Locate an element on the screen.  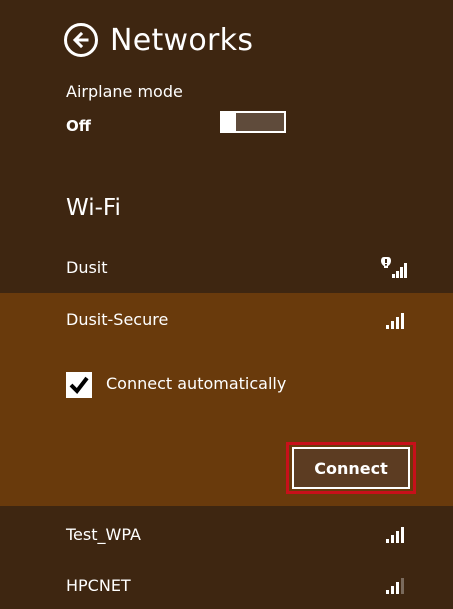
network-item-dusit: Dusit is located at coordinates (226, 268).